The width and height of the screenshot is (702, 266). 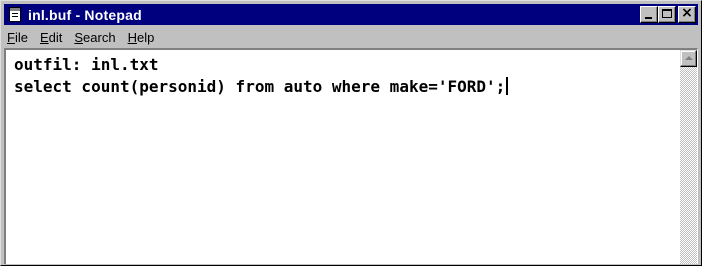 I want to click on menu-search-label: earch, so click(x=99, y=37).